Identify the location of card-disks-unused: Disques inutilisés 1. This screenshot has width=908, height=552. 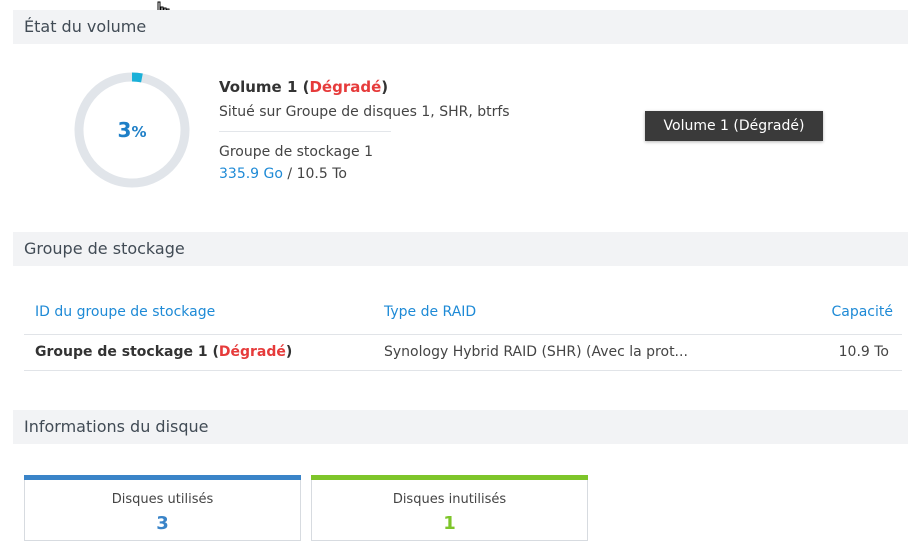
(449, 508).